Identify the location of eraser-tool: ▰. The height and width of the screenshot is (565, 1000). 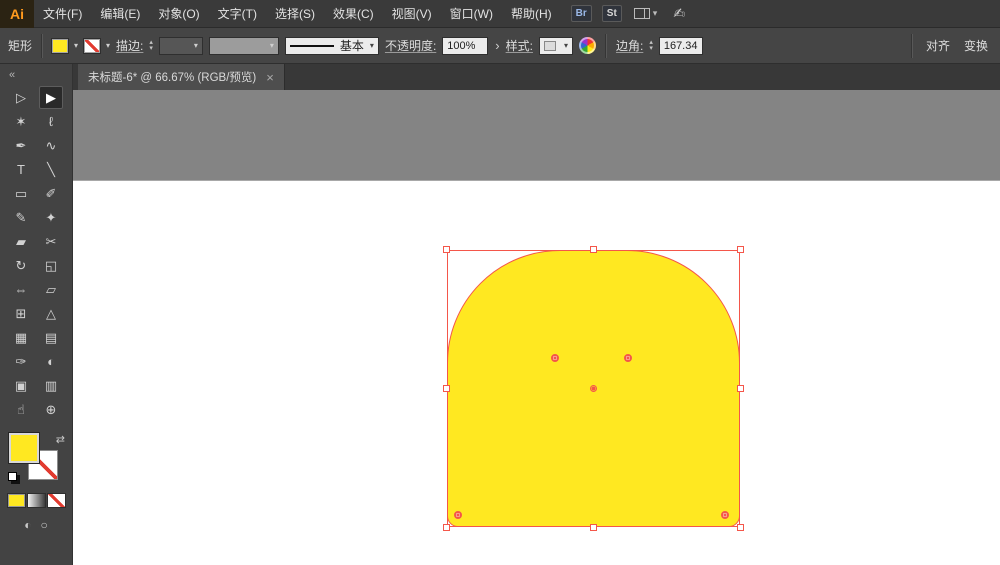
(21, 241).